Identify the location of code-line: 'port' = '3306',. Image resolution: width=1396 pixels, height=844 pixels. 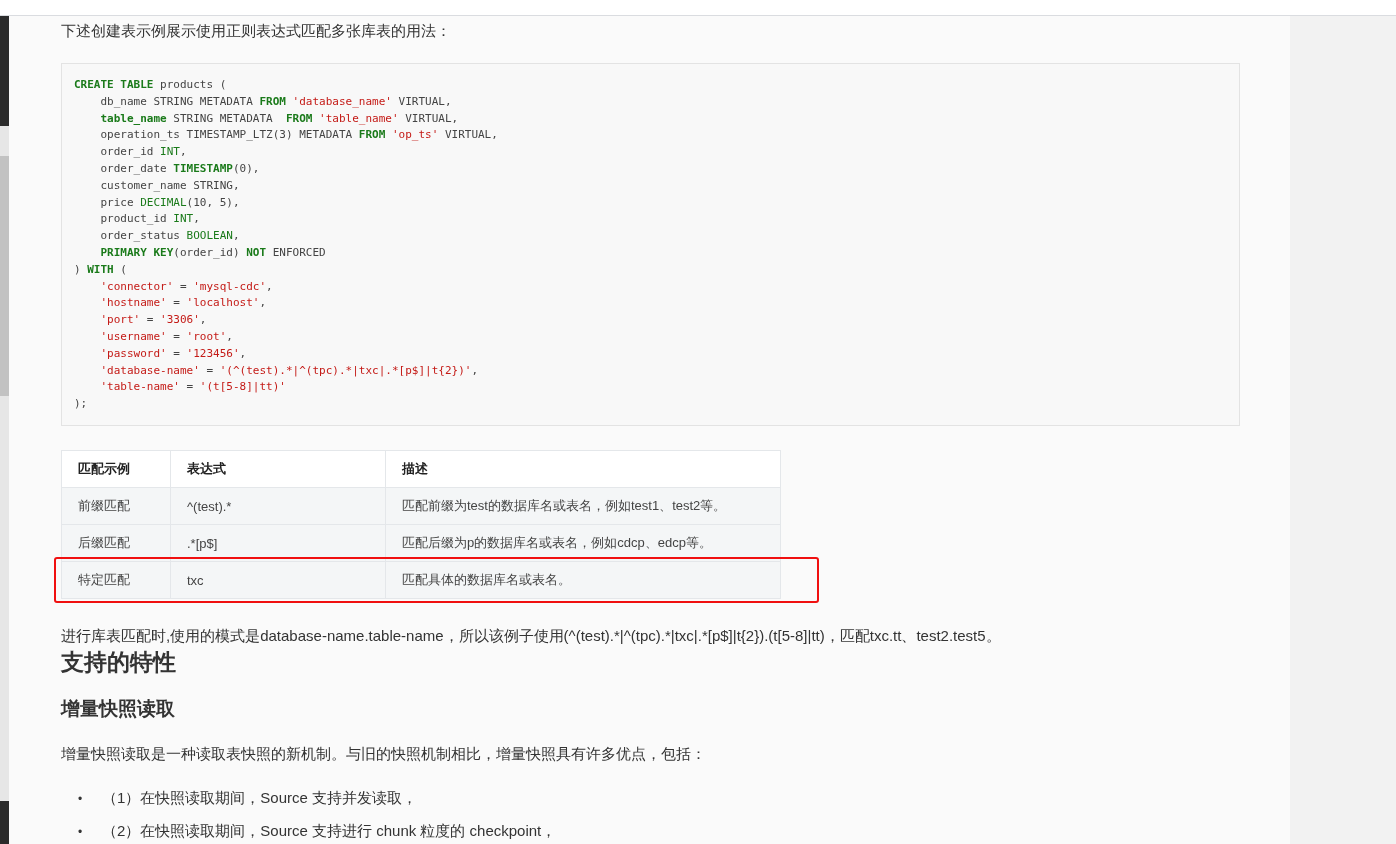
(153, 320).